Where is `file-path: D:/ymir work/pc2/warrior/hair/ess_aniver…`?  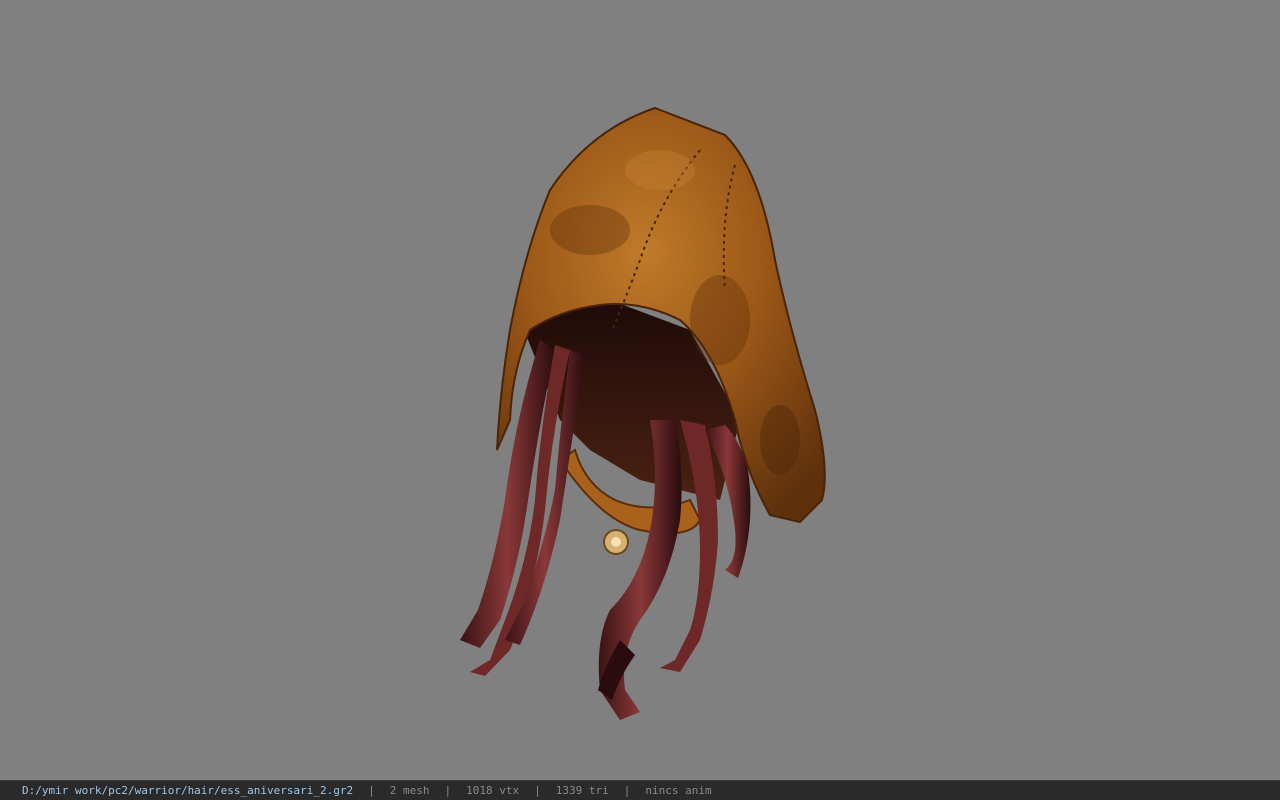
file-path: D:/ymir work/pc2/warrior/hair/ess_aniver… is located at coordinates (188, 790).